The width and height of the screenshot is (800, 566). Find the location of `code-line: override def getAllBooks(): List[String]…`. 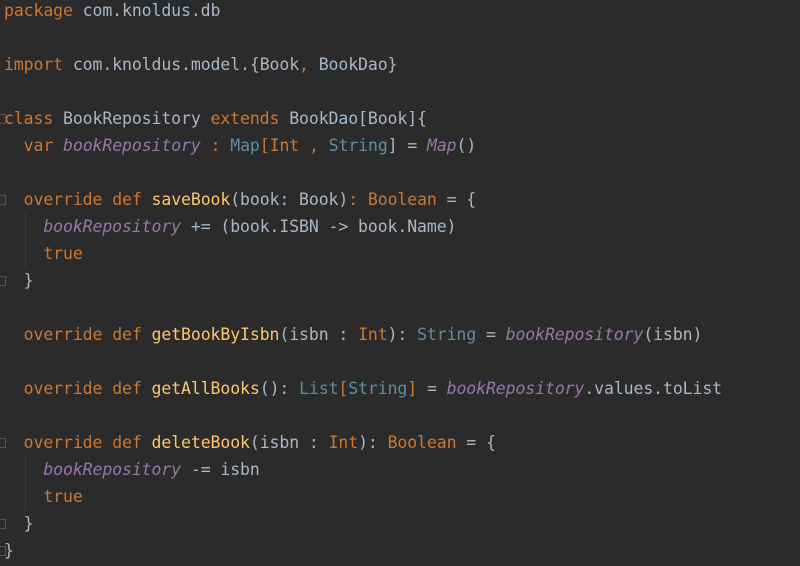

code-line: override def getAllBooks(): List[String]… is located at coordinates (363, 388).